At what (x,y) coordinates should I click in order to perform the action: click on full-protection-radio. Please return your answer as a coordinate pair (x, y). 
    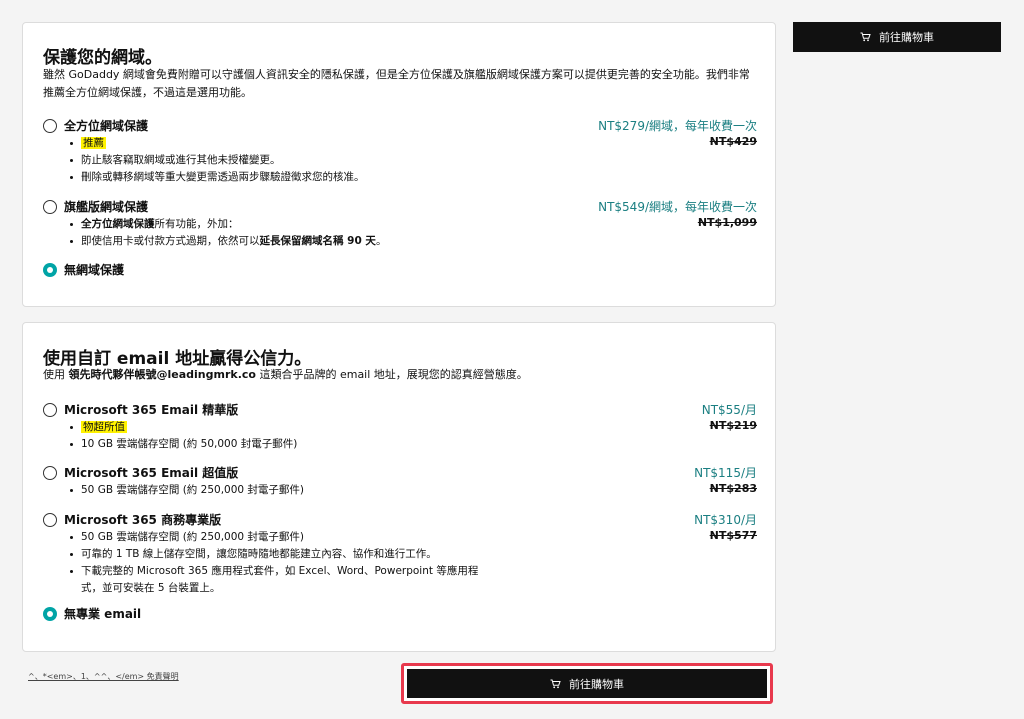
    Looking at the image, I should click on (50, 126).